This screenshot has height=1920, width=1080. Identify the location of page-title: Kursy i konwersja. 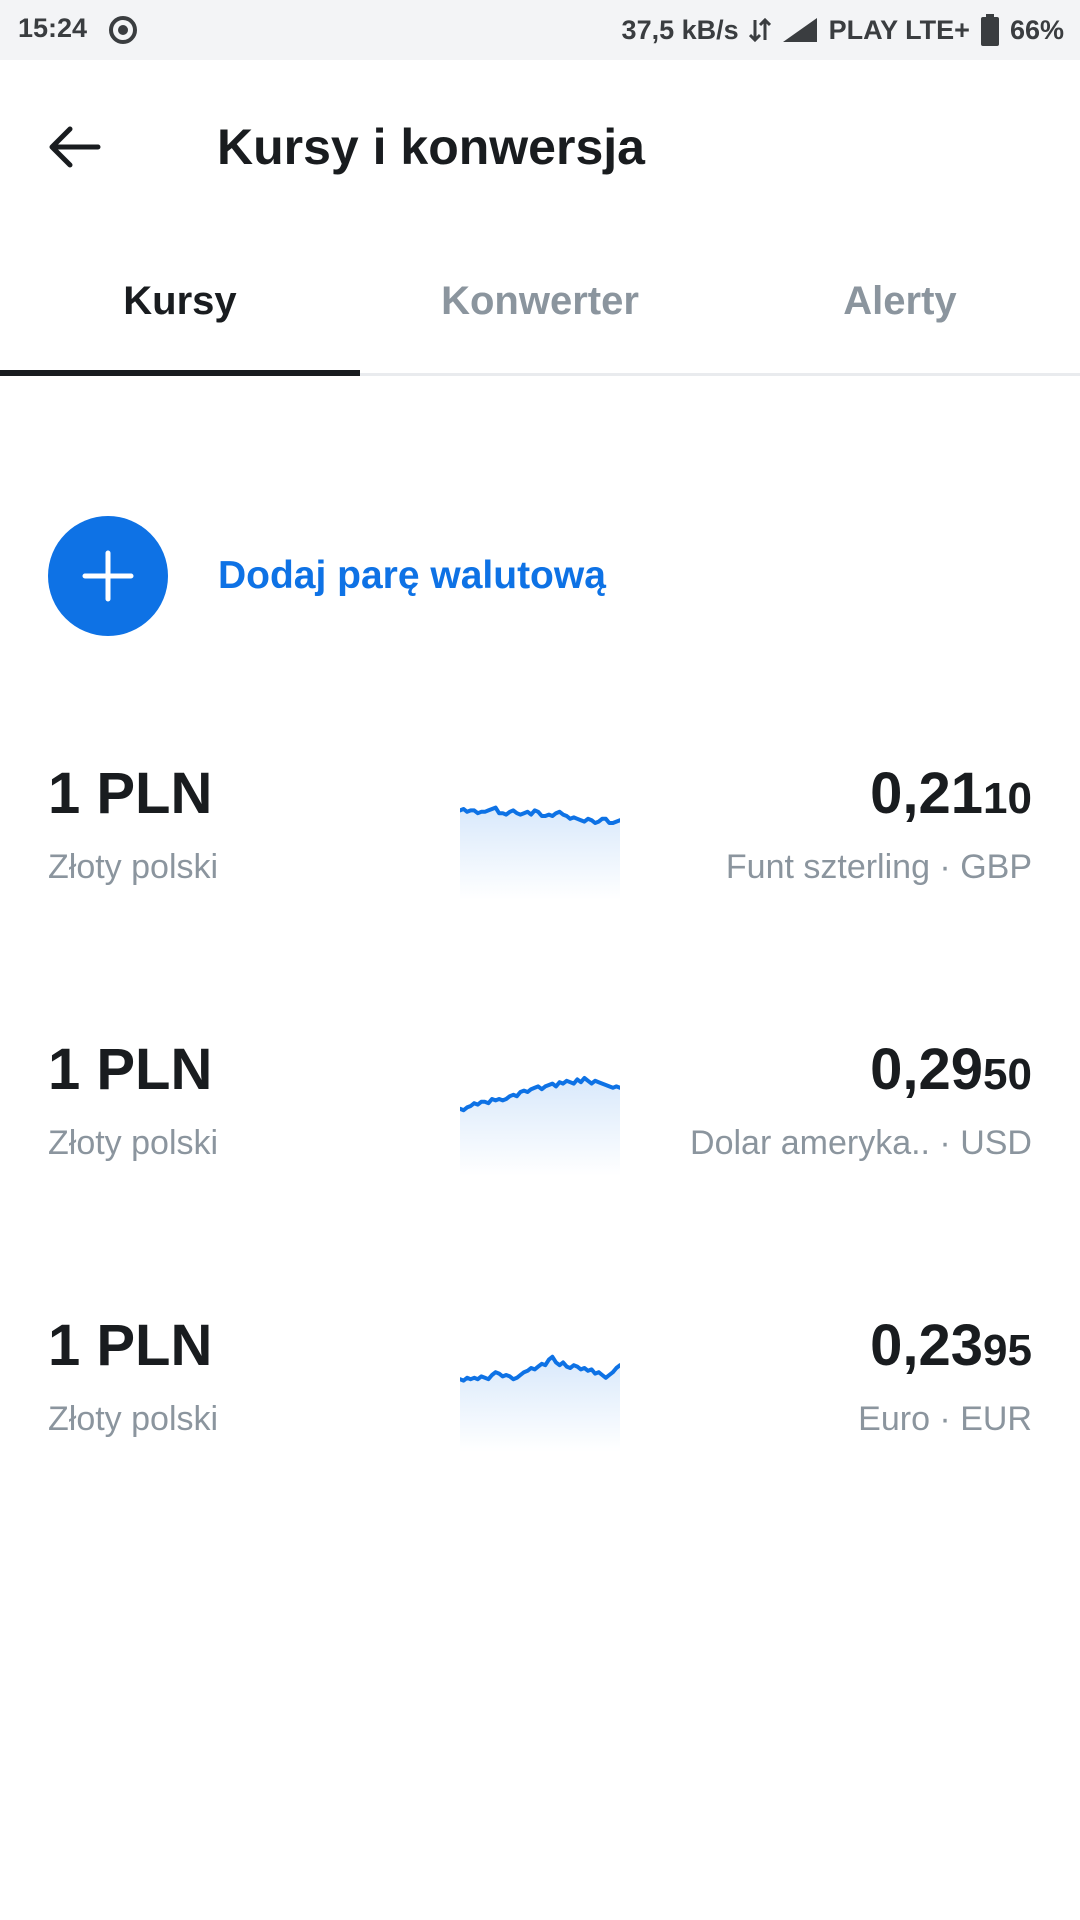
(431, 147).